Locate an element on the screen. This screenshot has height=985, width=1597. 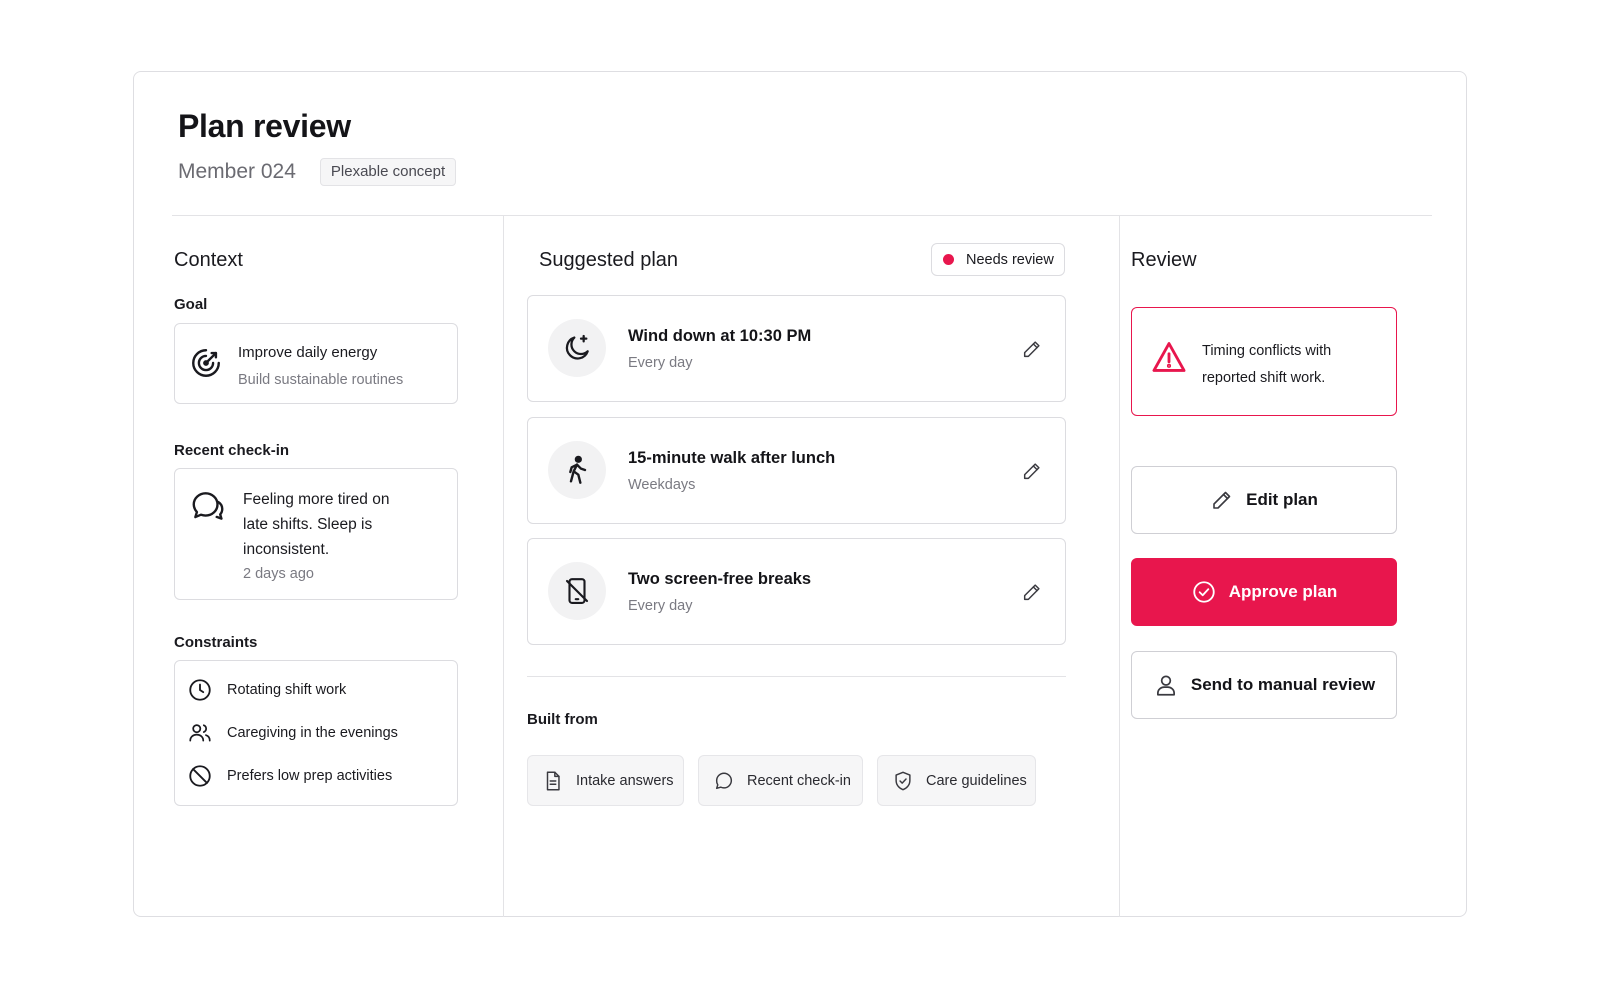
constraints-label: Constraints is located at coordinates (216, 642).